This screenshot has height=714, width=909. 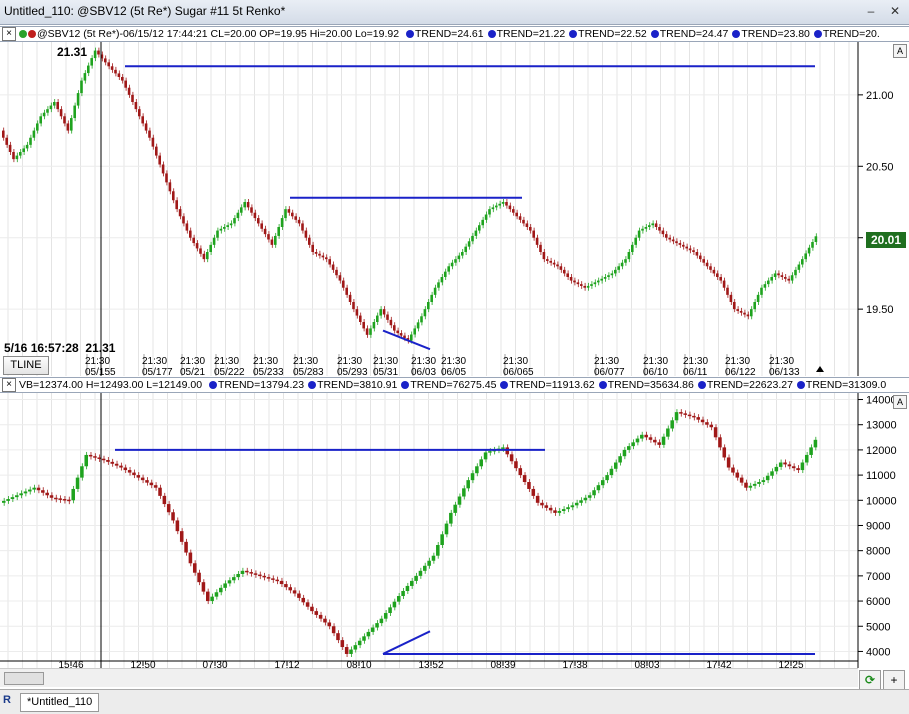 I want to click on y-tick-label: 19.50, so click(x=880, y=310).